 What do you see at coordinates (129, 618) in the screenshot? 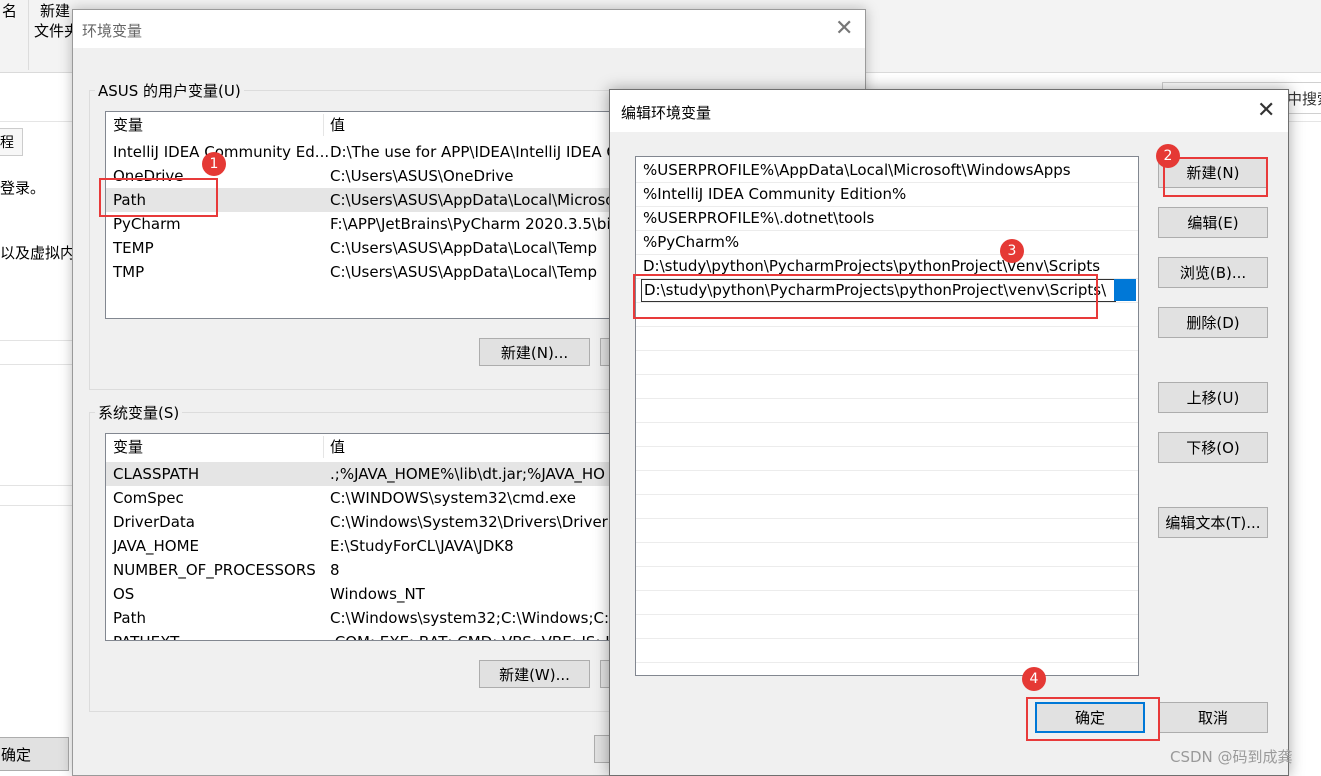
I see `var-name: Path` at bounding box center [129, 618].